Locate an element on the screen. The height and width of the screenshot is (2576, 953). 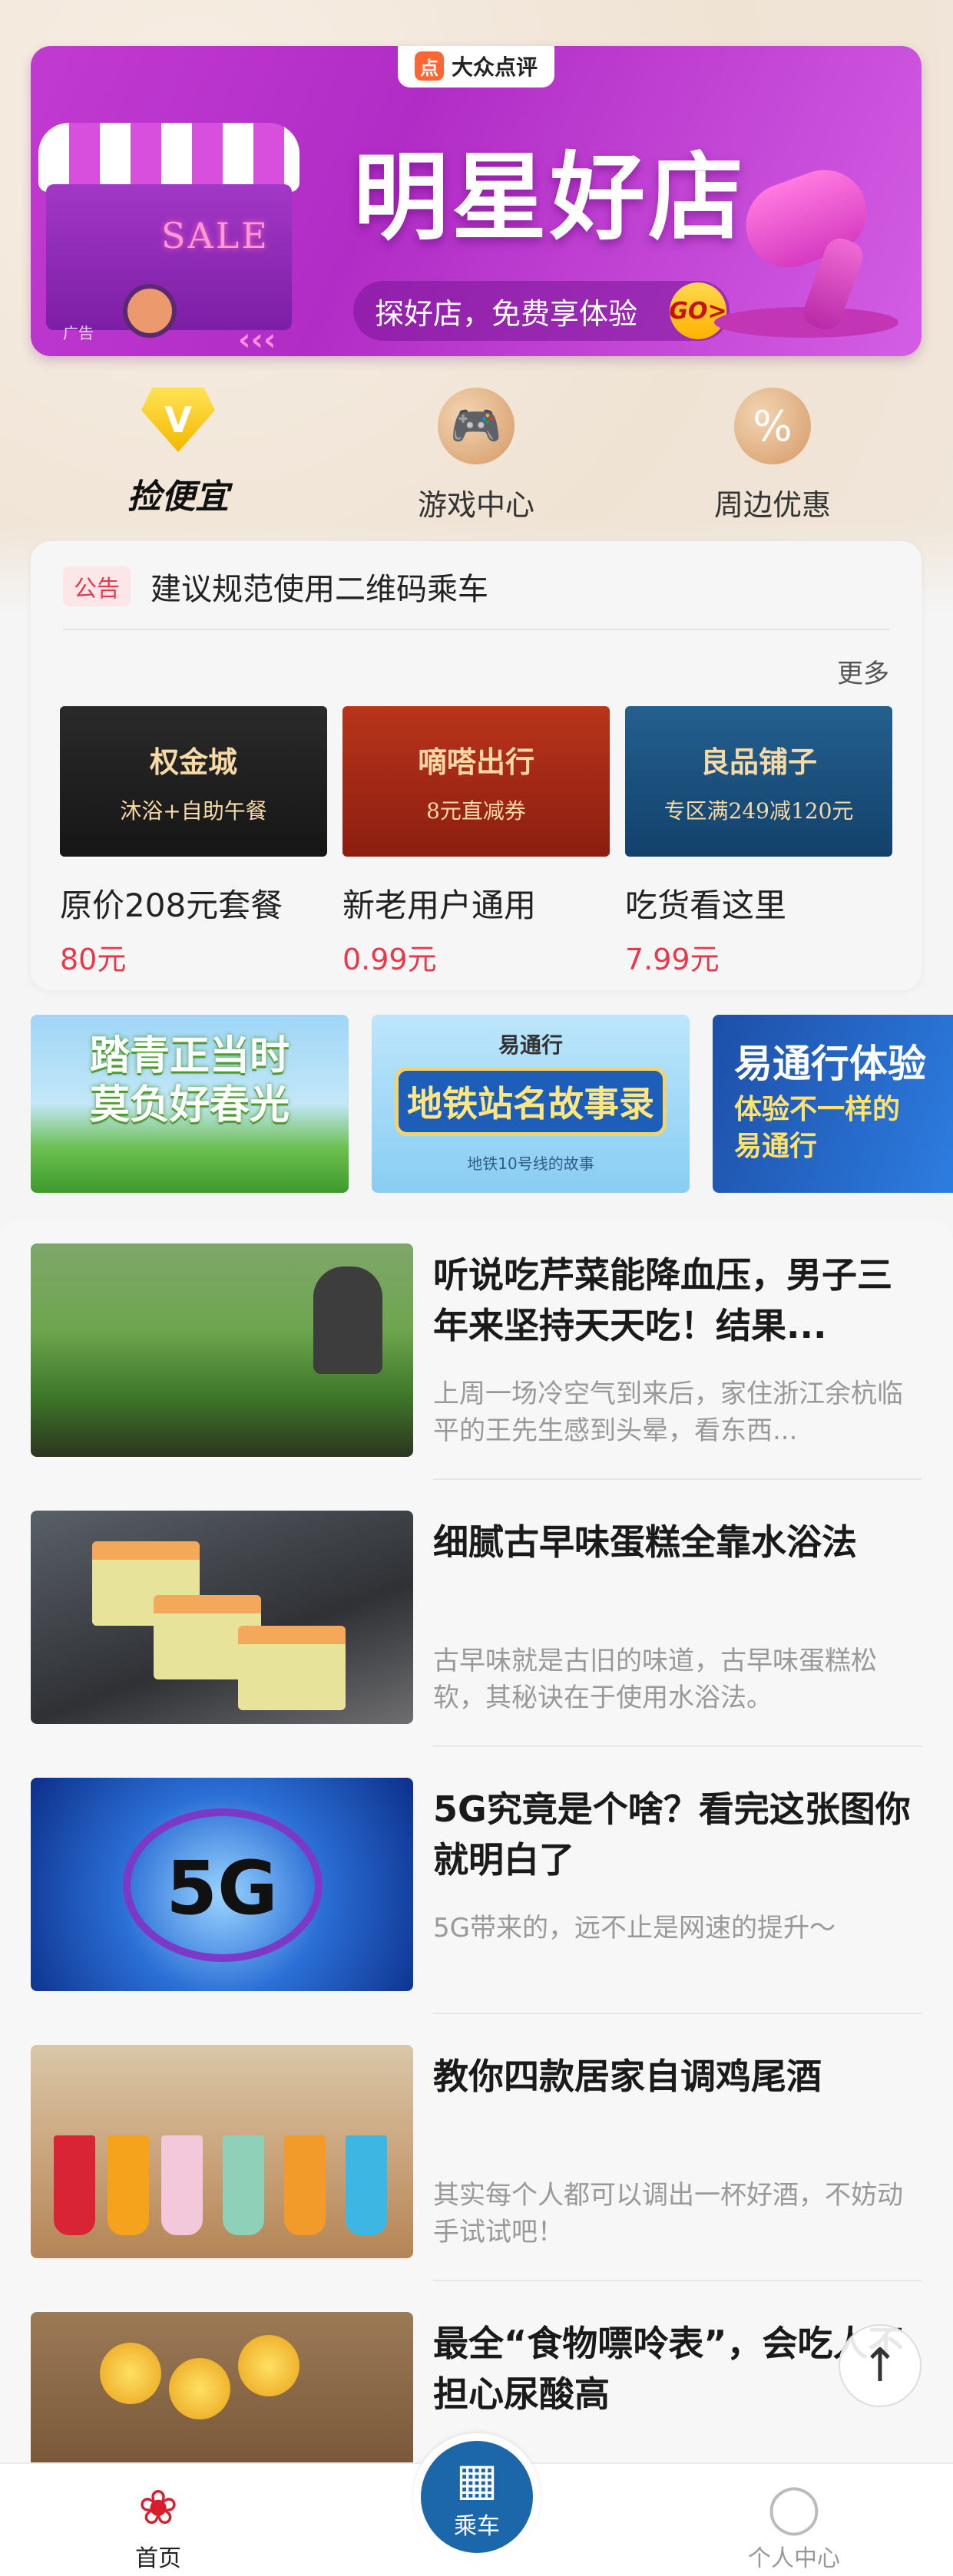
deal-brand: 良品铺子 is located at coordinates (758, 761).